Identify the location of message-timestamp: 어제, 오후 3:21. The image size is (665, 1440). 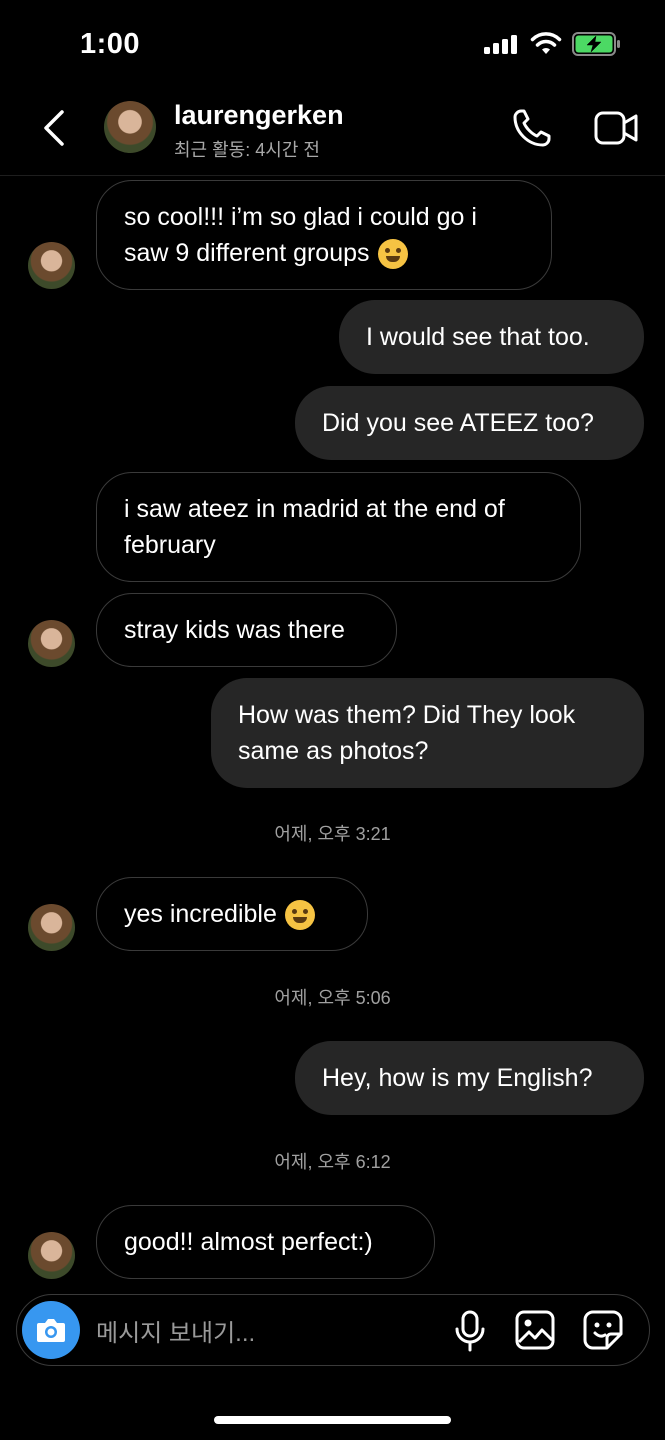
(332, 834).